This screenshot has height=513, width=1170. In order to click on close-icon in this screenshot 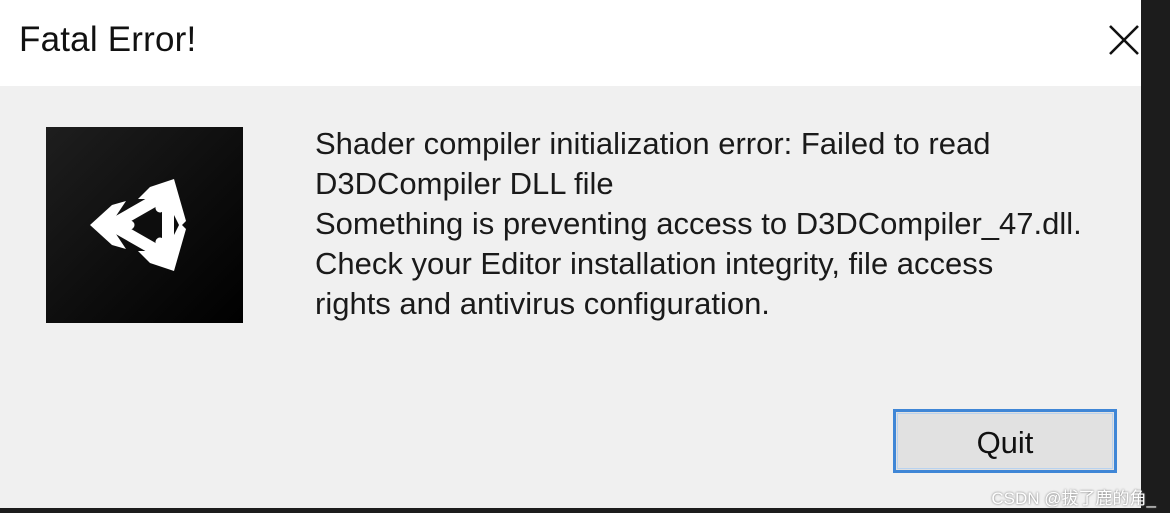, I will do `click(1124, 40)`.